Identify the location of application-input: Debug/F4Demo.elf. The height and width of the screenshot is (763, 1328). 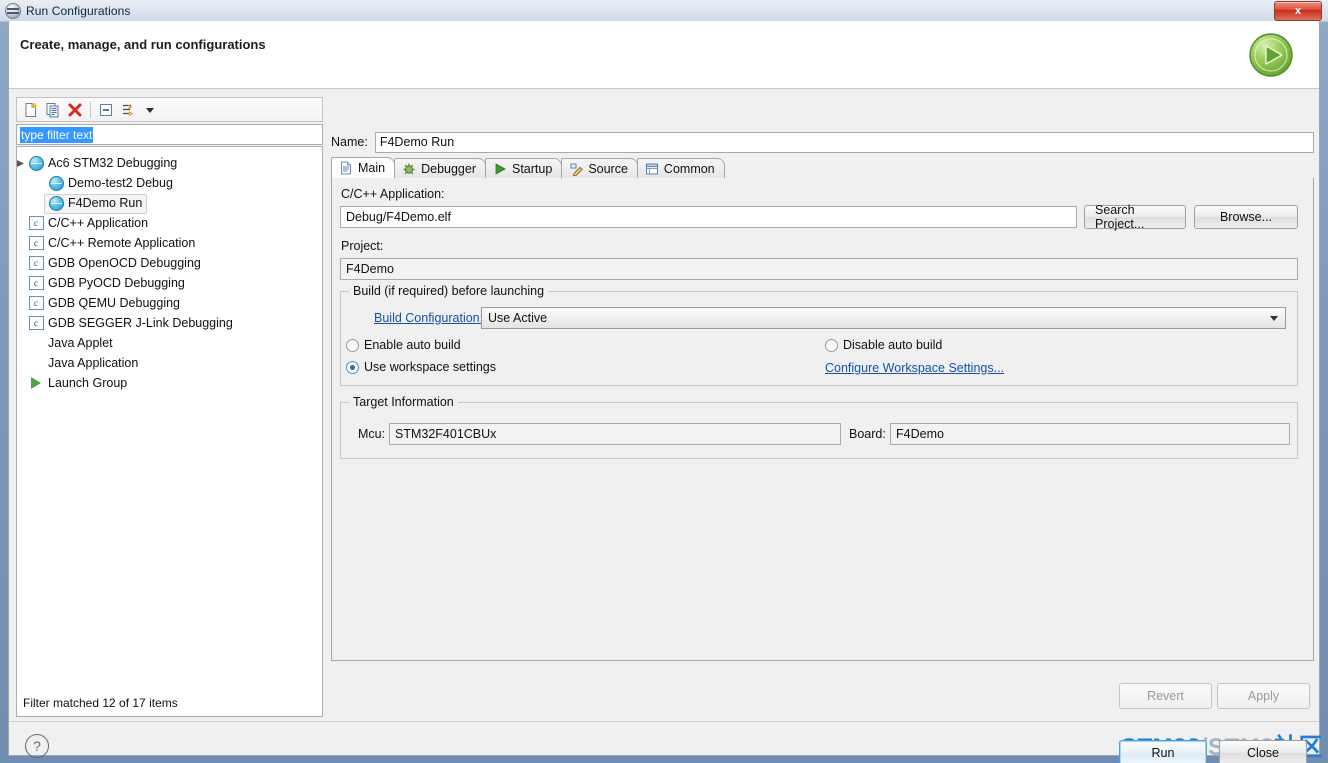
(708, 217).